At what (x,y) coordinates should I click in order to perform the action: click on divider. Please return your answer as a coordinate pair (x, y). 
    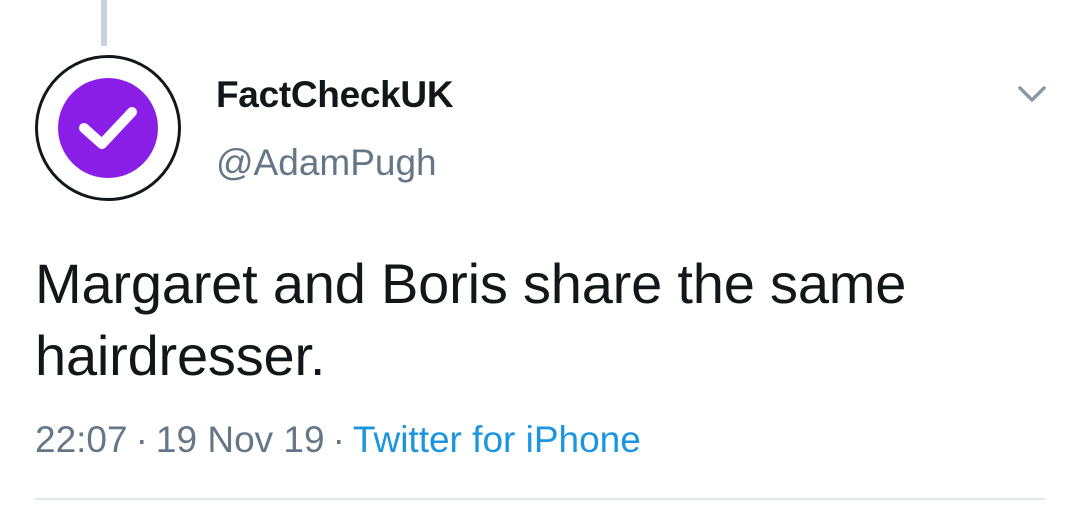
    Looking at the image, I should click on (540, 499).